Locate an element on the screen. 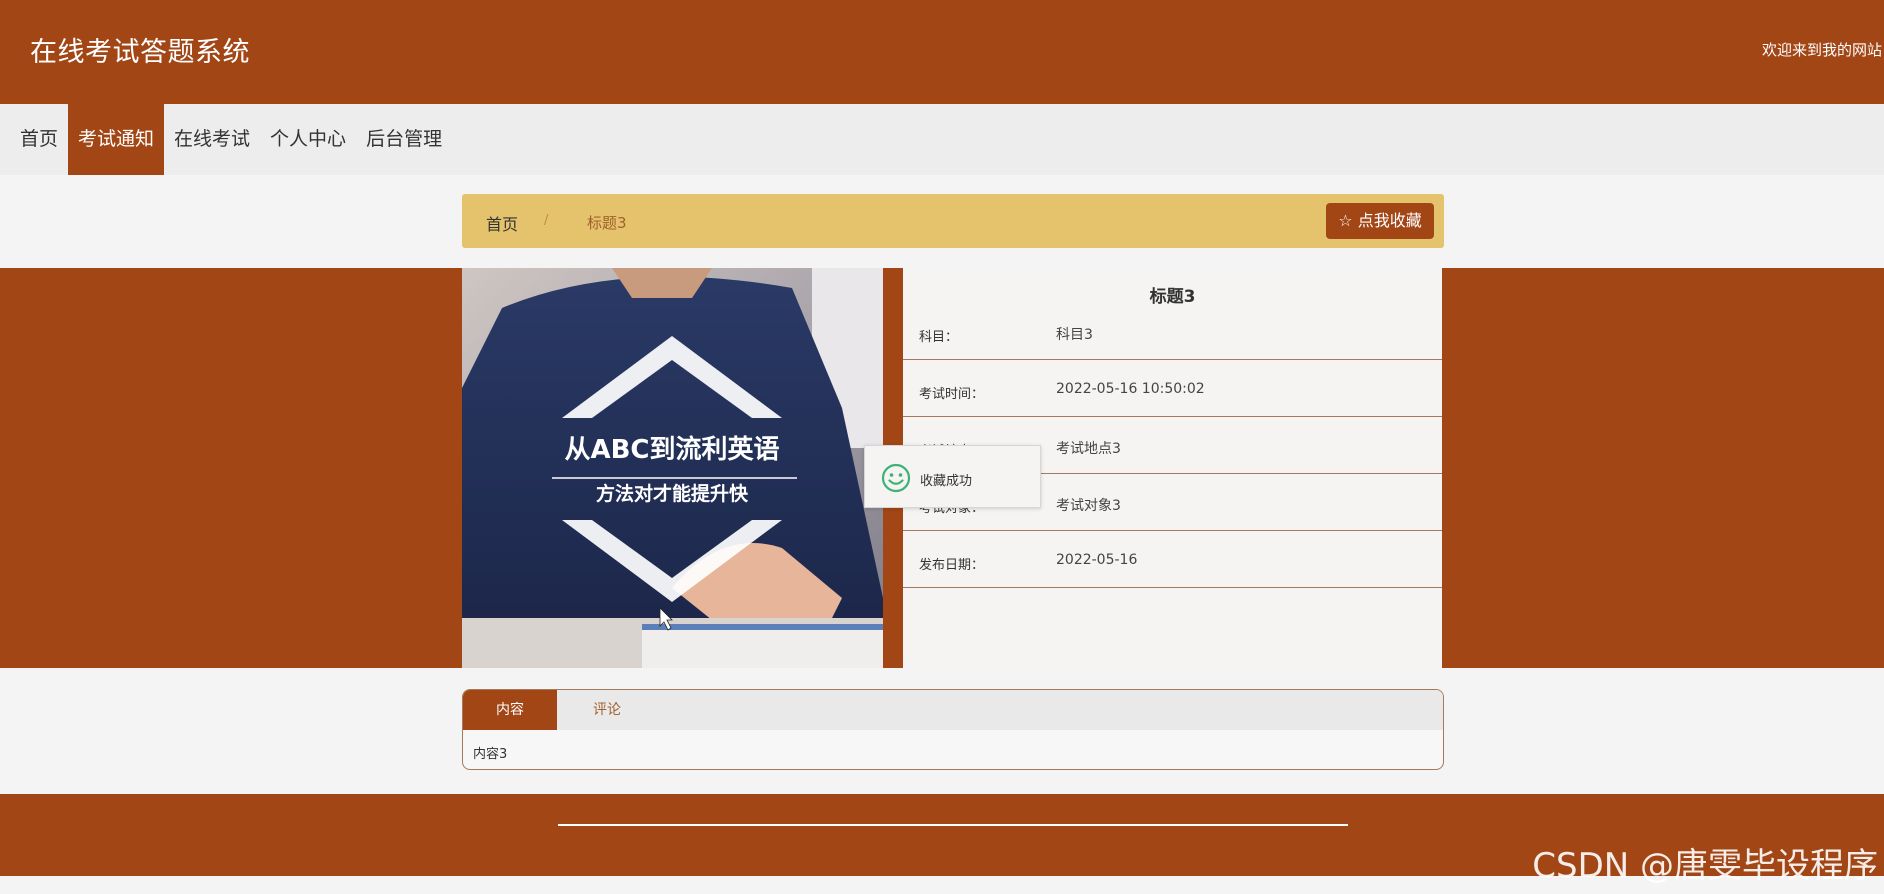 The width and height of the screenshot is (1884, 894). nav-item-home: 首页 is located at coordinates (34, 139).